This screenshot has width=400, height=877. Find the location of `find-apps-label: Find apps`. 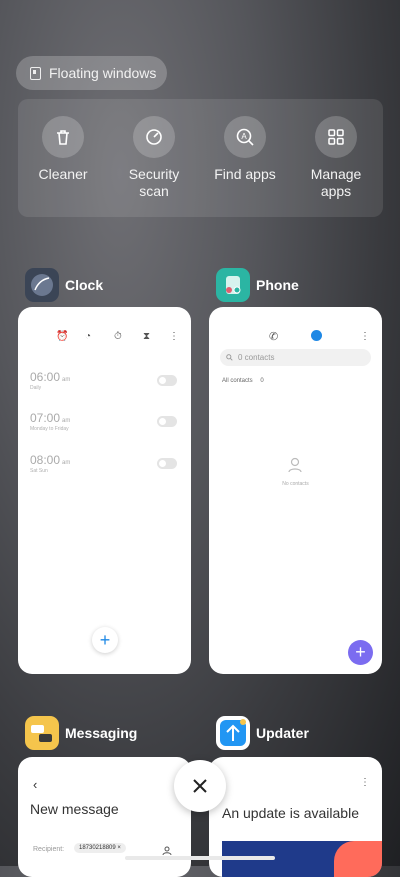

find-apps-label: Find apps is located at coordinates (245, 174).